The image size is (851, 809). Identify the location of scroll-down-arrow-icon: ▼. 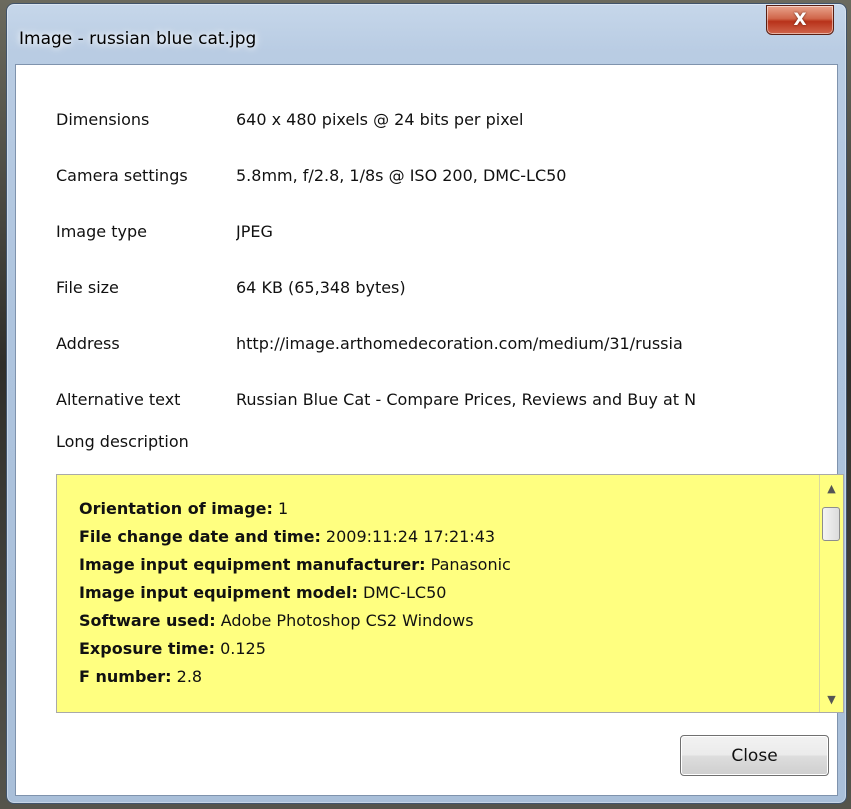
(831, 699).